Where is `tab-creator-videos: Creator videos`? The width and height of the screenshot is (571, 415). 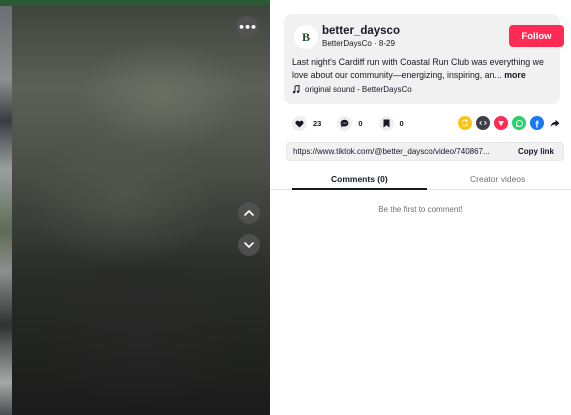
tab-creator-videos: Creator videos is located at coordinates (497, 179).